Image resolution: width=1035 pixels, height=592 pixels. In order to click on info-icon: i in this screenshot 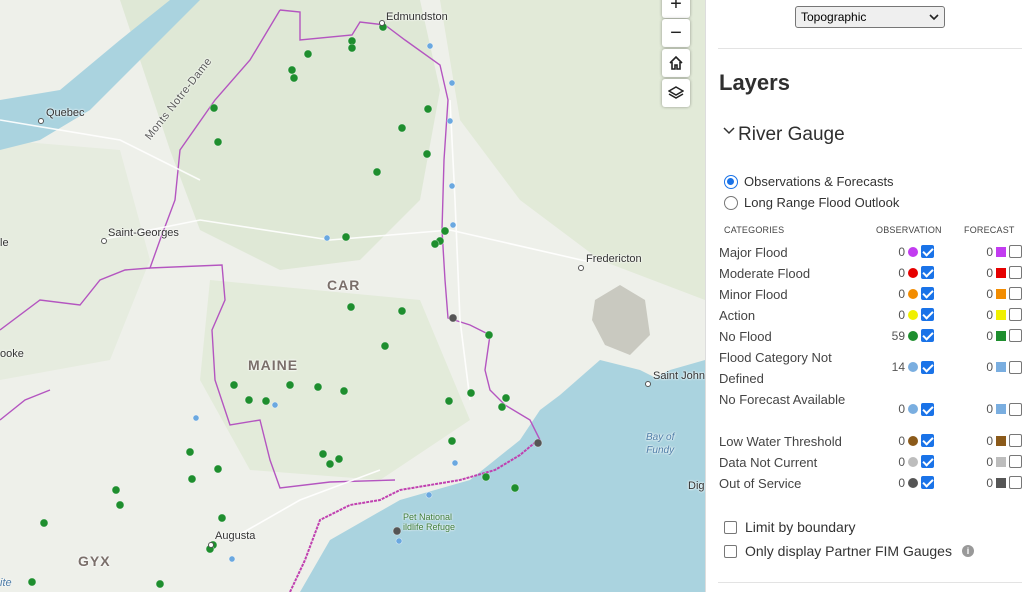, I will do `click(967, 551)`.